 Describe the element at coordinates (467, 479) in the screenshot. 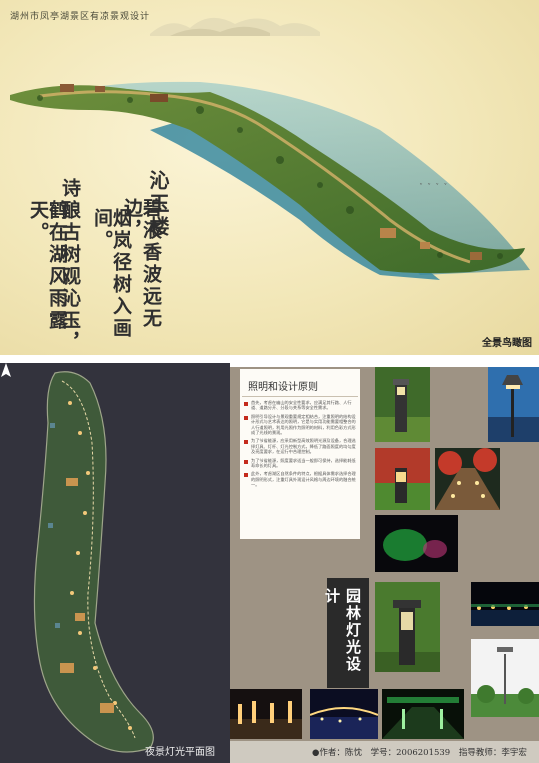

I see `lit-pathway-photo` at that location.